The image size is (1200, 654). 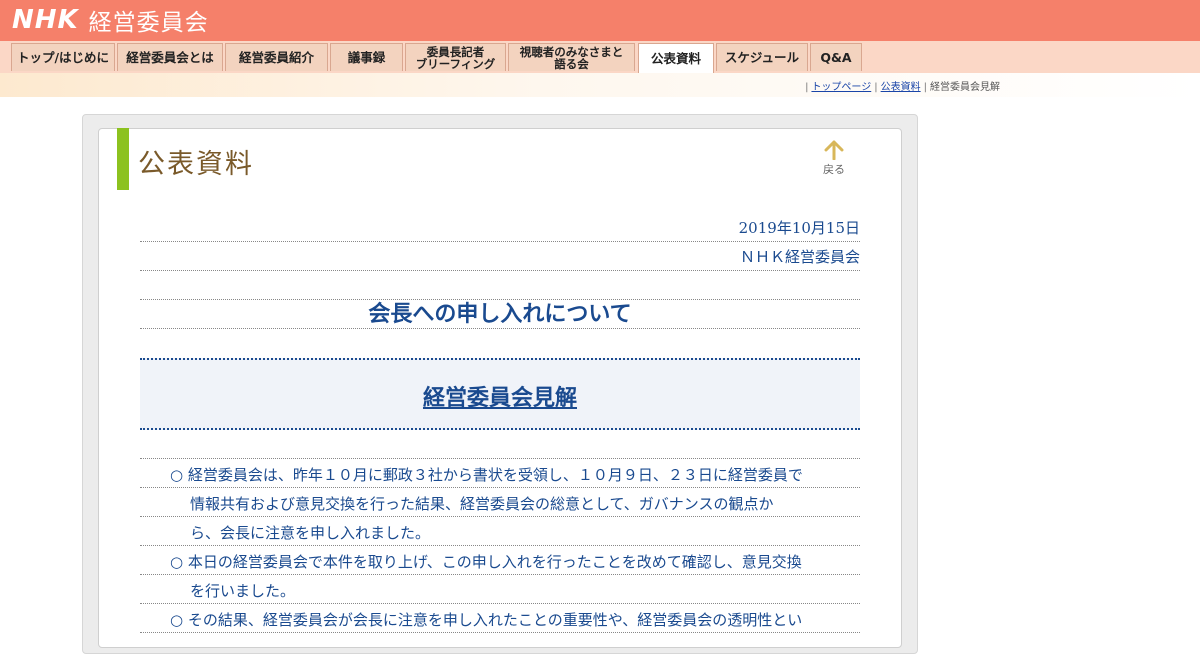 I want to click on paragraph-line: ら、会長に注意を申し入れました。, so click(x=500, y=531).